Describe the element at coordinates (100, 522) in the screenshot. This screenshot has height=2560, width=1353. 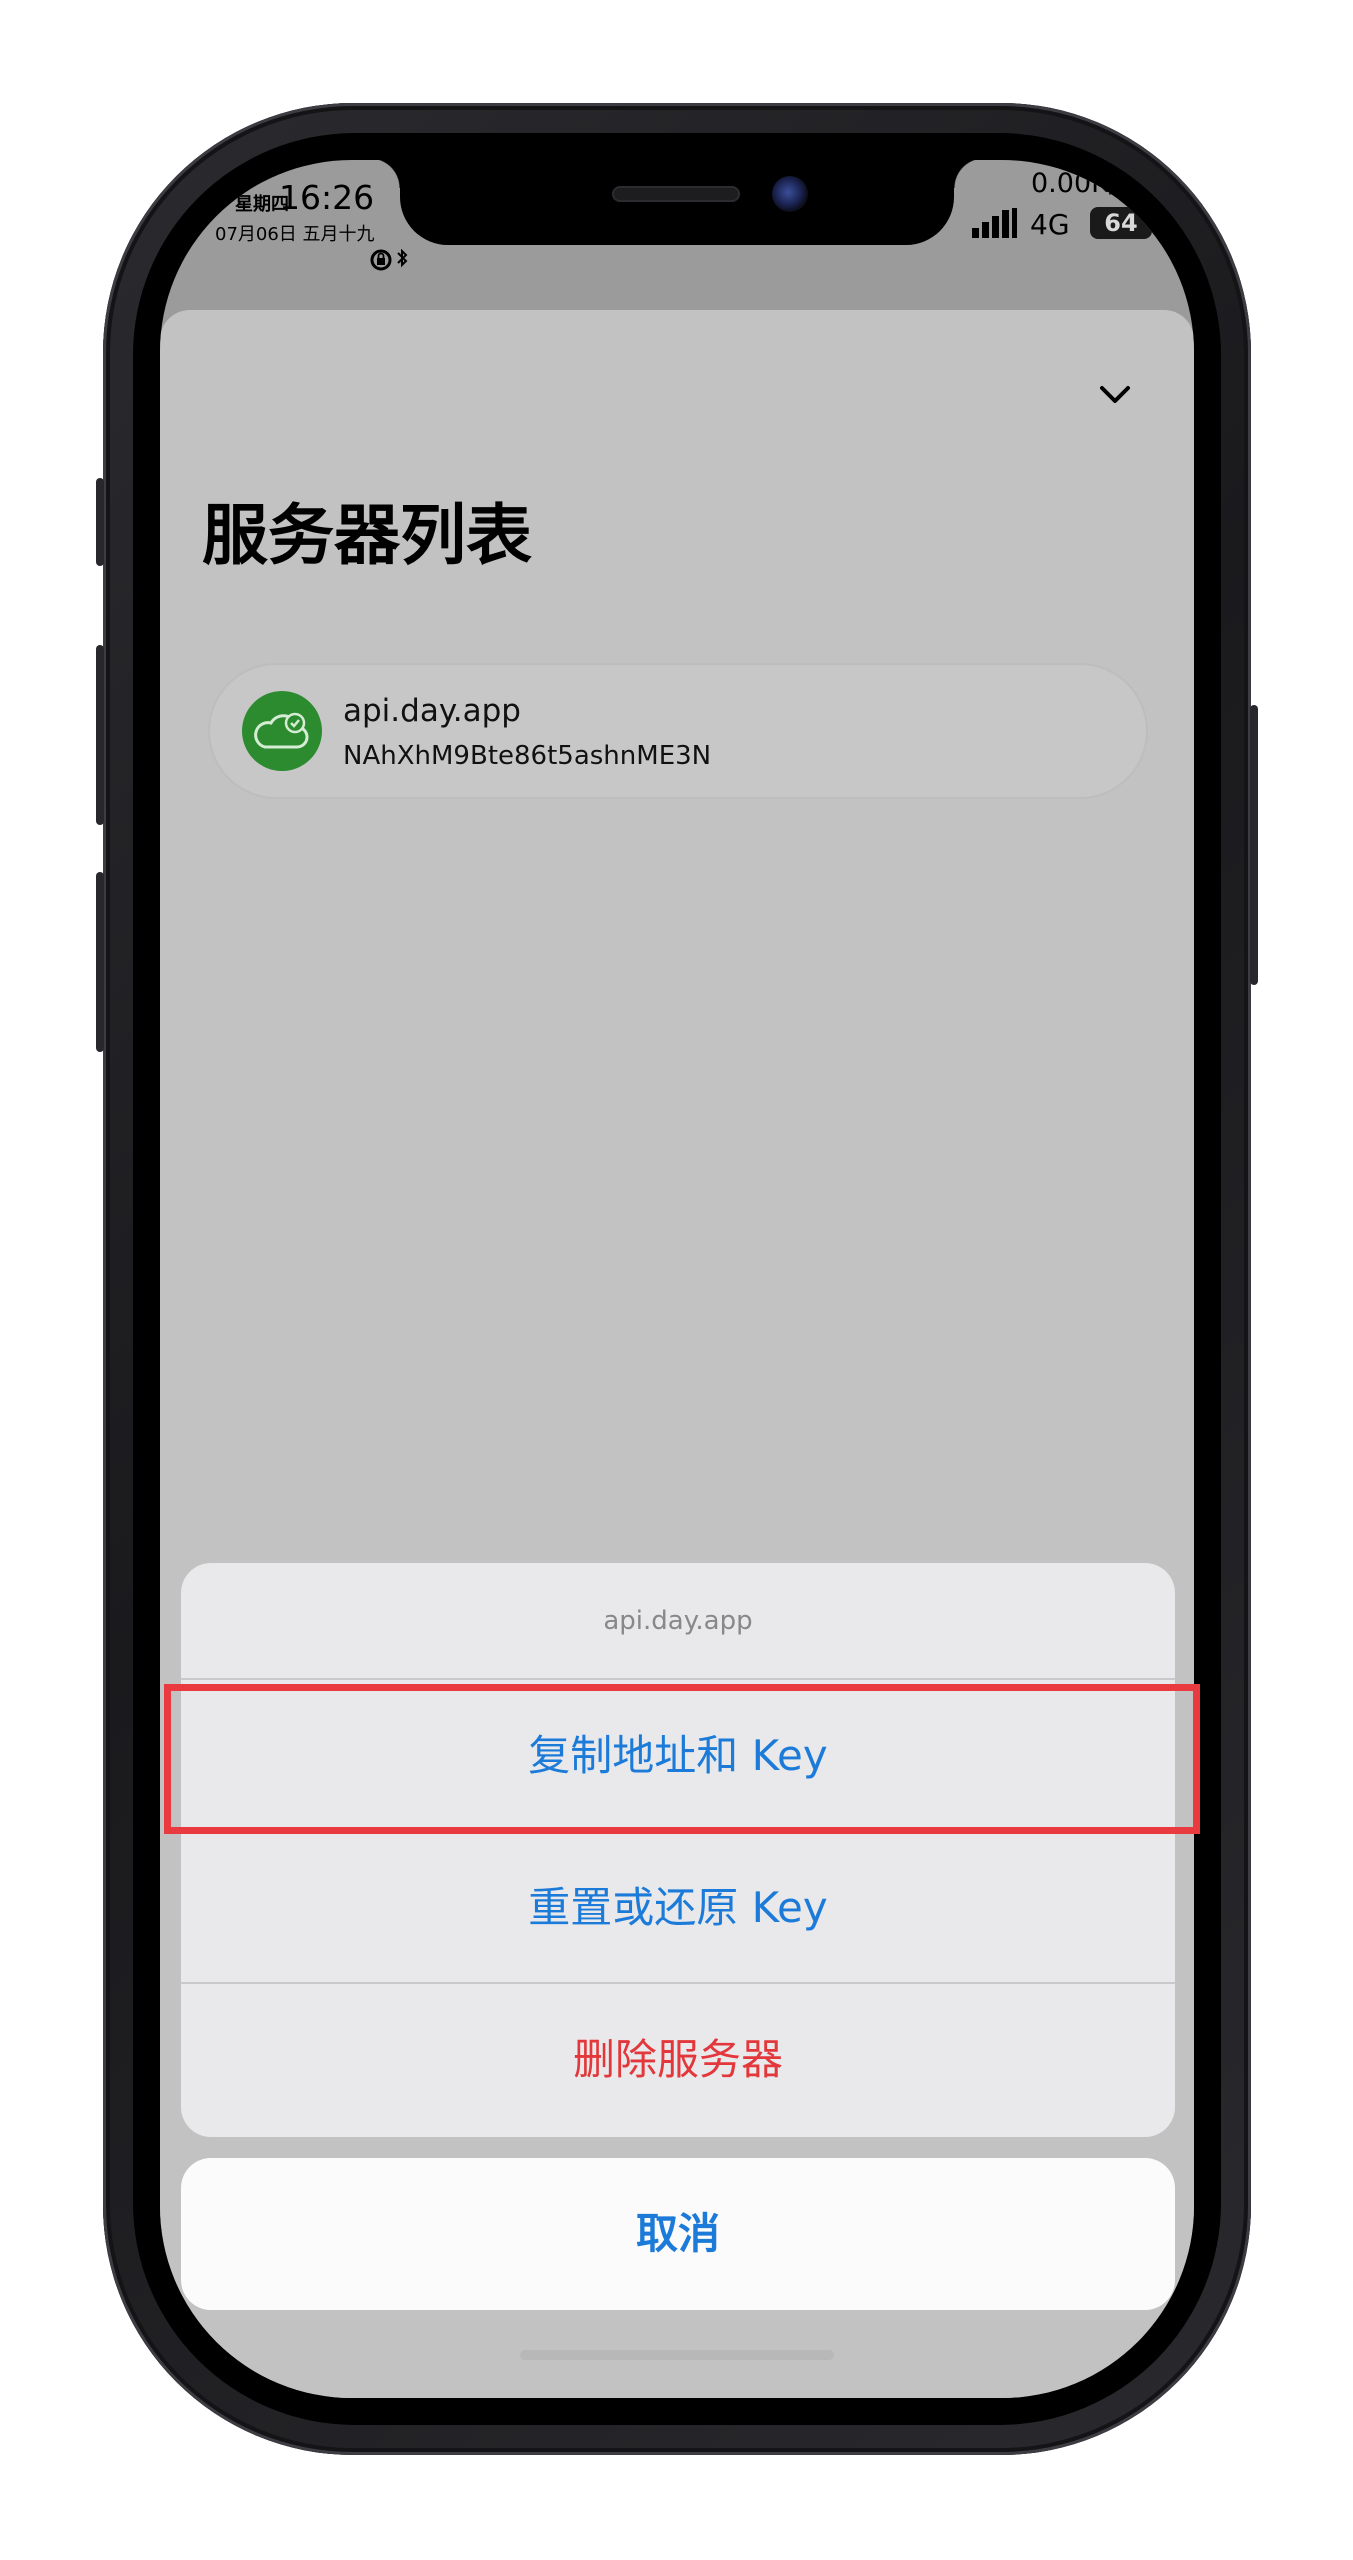
I see `action-button` at that location.